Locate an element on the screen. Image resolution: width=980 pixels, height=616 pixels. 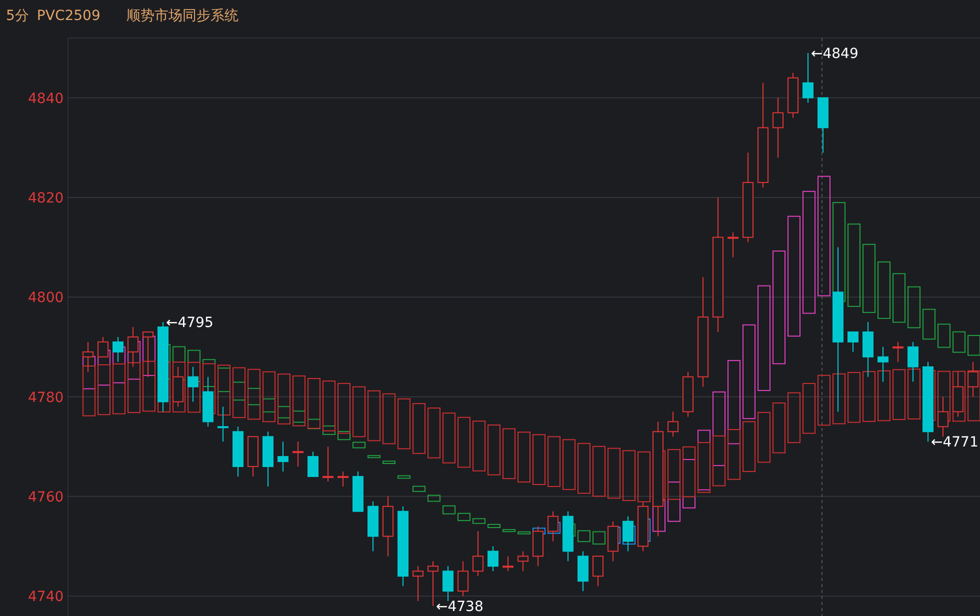
axis-label: 4800 is located at coordinates (46, 298).